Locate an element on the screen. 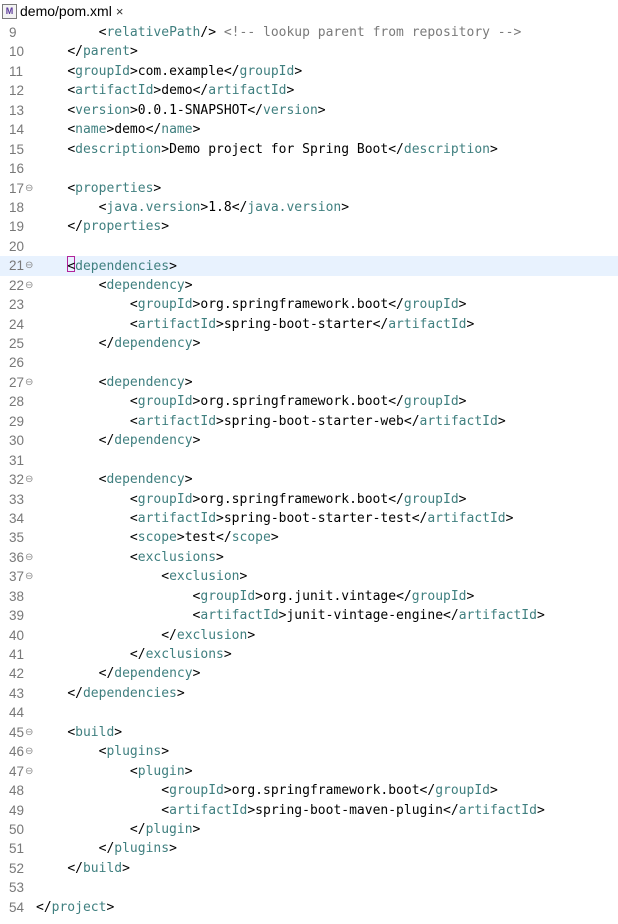 The image size is (618, 924). code-line: 17 ⊖ <properties> is located at coordinates (309, 188).